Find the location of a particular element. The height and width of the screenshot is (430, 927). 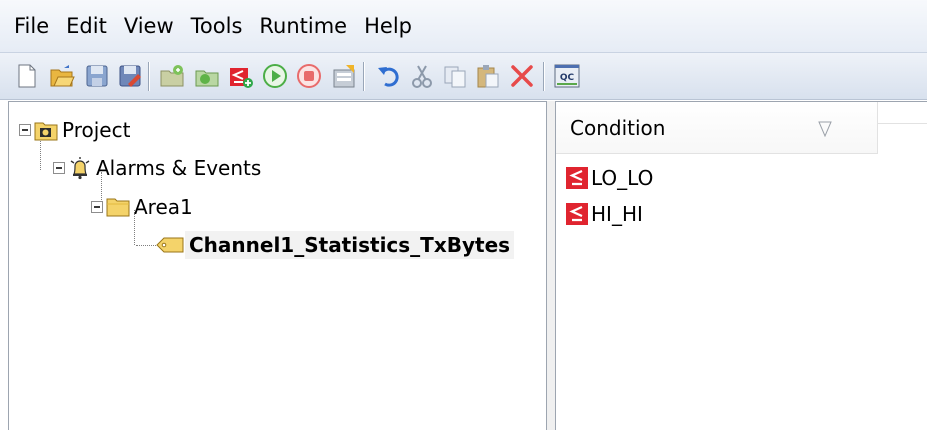

delete-icon is located at coordinates (522, 76).